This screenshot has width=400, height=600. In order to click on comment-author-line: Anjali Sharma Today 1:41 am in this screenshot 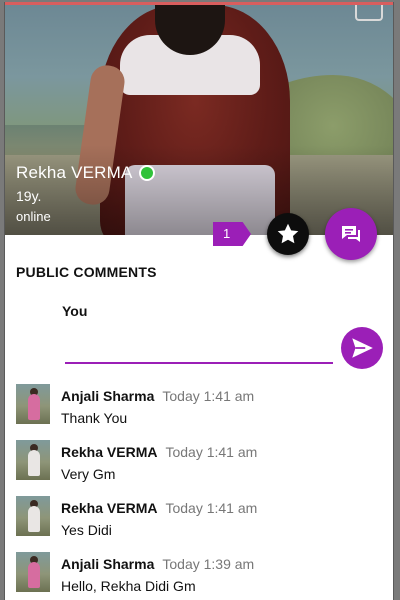, I will do `click(157, 396)`.